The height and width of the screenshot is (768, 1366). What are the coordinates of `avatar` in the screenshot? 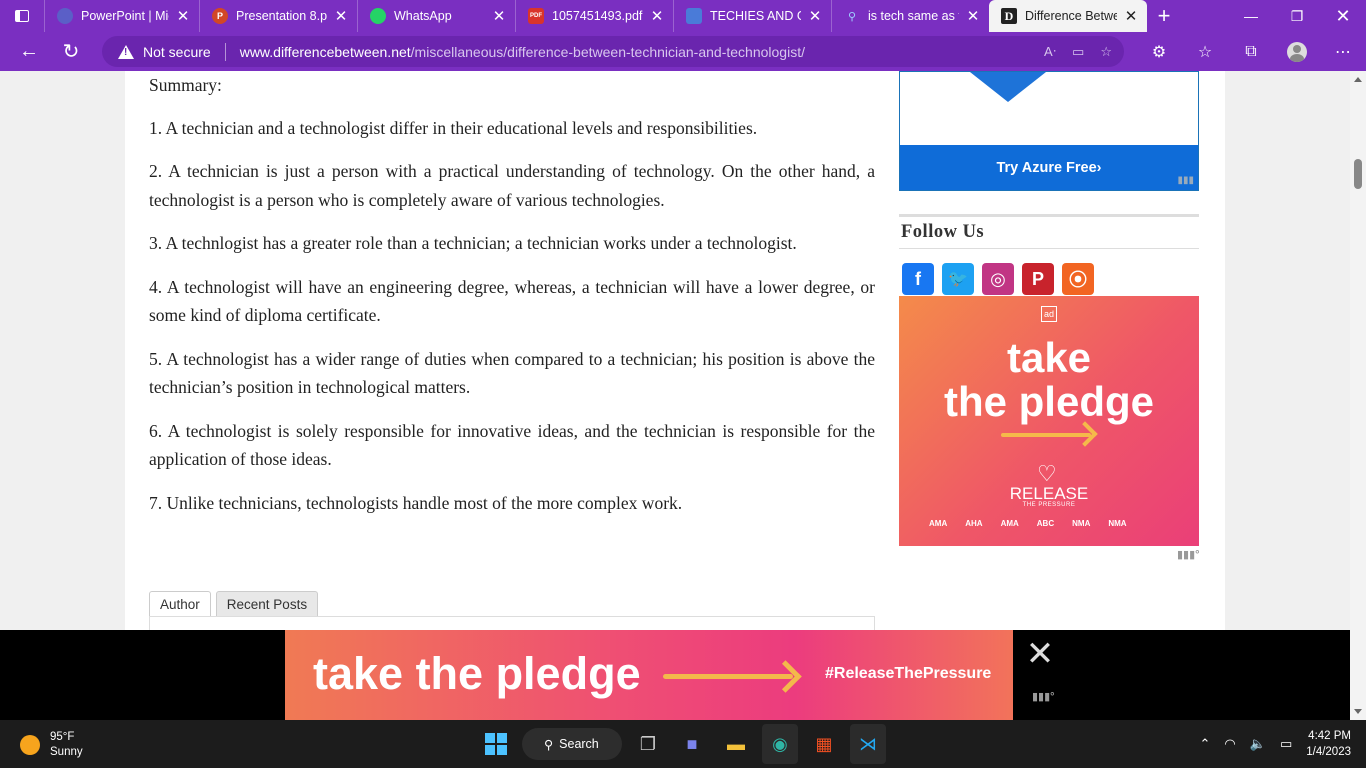 It's located at (1297, 51).